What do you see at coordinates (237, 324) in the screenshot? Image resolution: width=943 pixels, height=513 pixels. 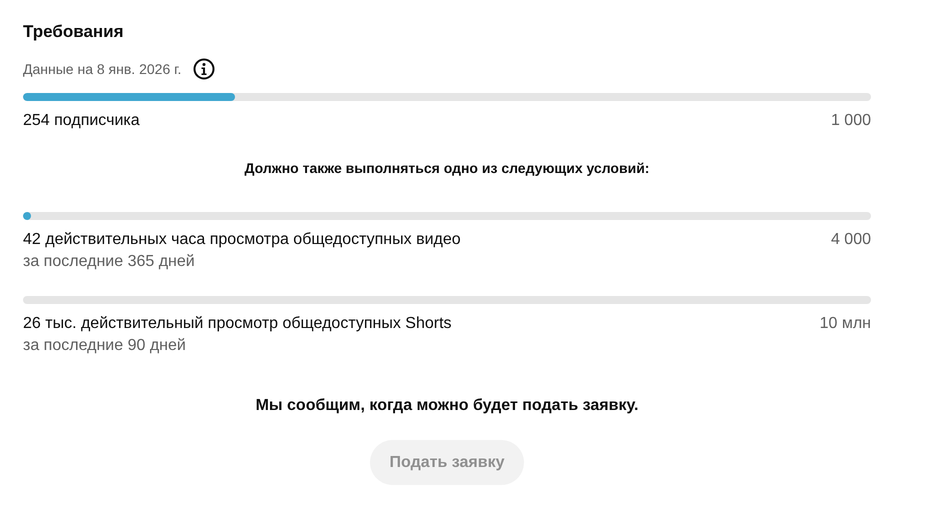 I see `requirement-label: 26 тыс. действительный просмотр общедоступных Shorts` at bounding box center [237, 324].